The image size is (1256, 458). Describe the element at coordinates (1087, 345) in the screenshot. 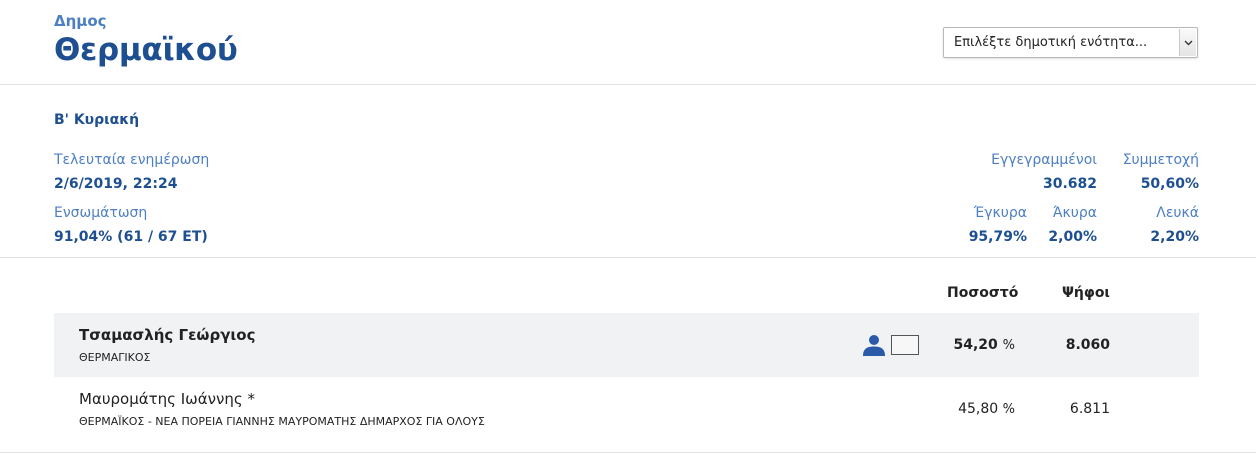

I see `candidate-votes: 8.060` at that location.